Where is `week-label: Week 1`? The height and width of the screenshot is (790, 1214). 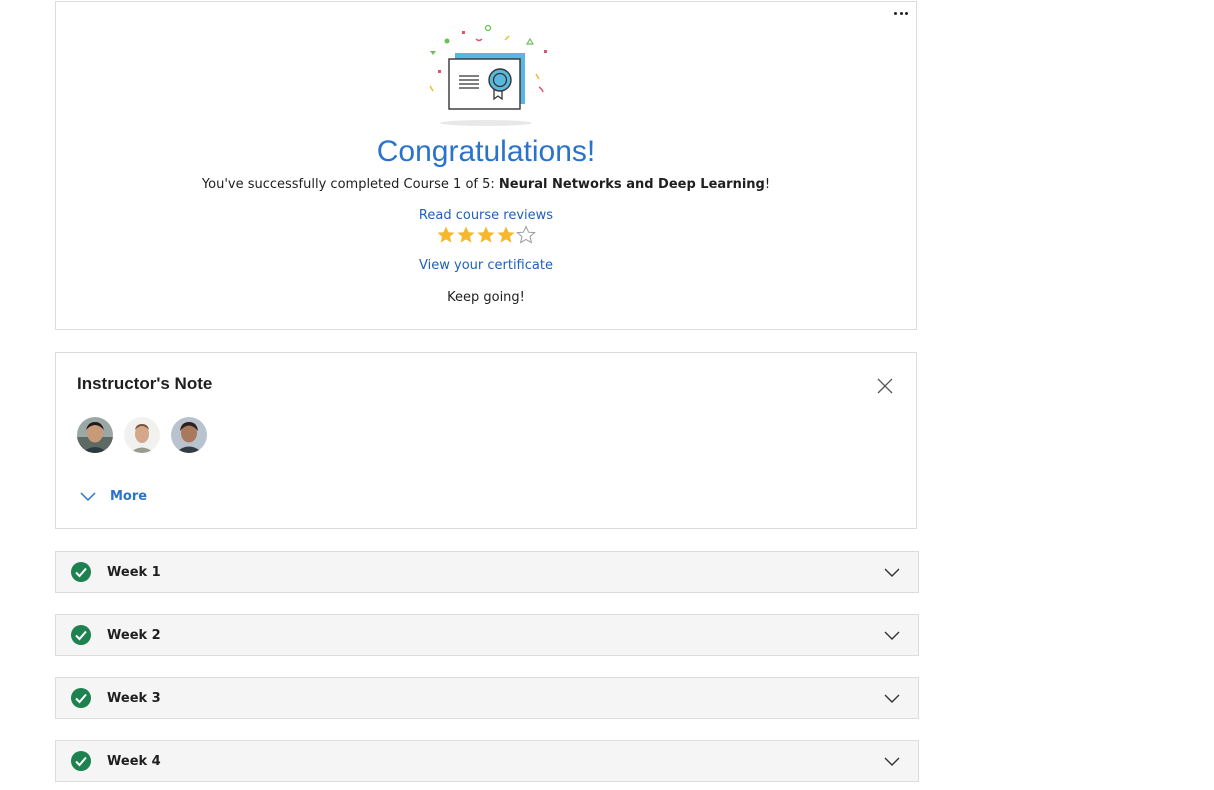
week-label: Week 1 is located at coordinates (134, 572).